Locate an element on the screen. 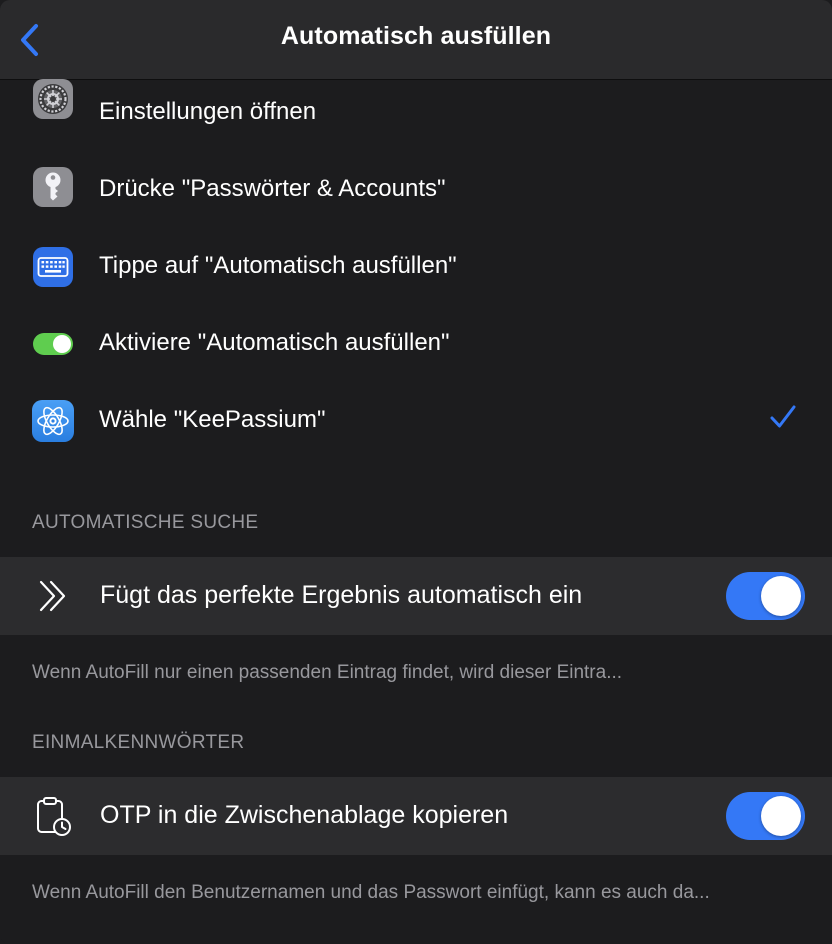  keyboard-icon is located at coordinates (53, 267).